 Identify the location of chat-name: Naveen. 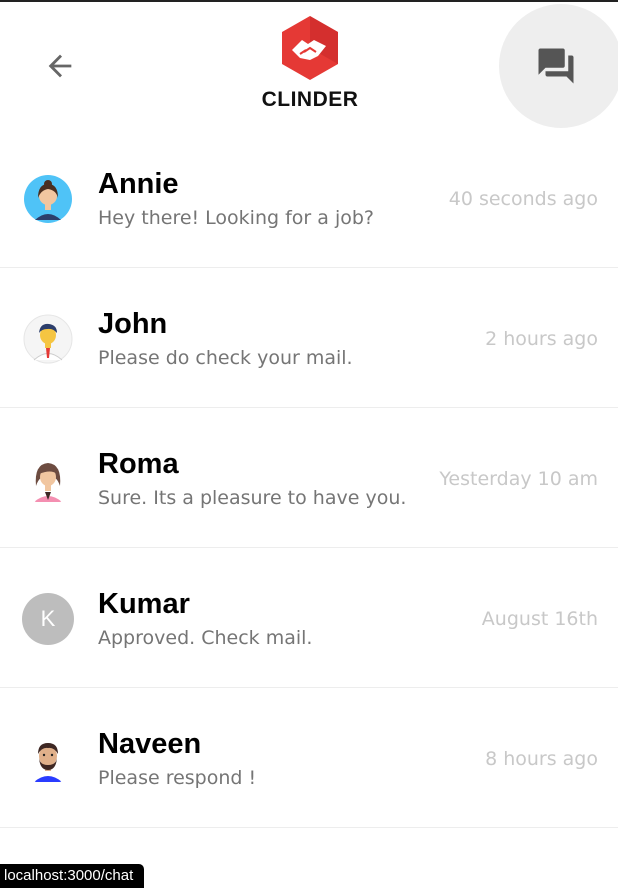
(150, 744).